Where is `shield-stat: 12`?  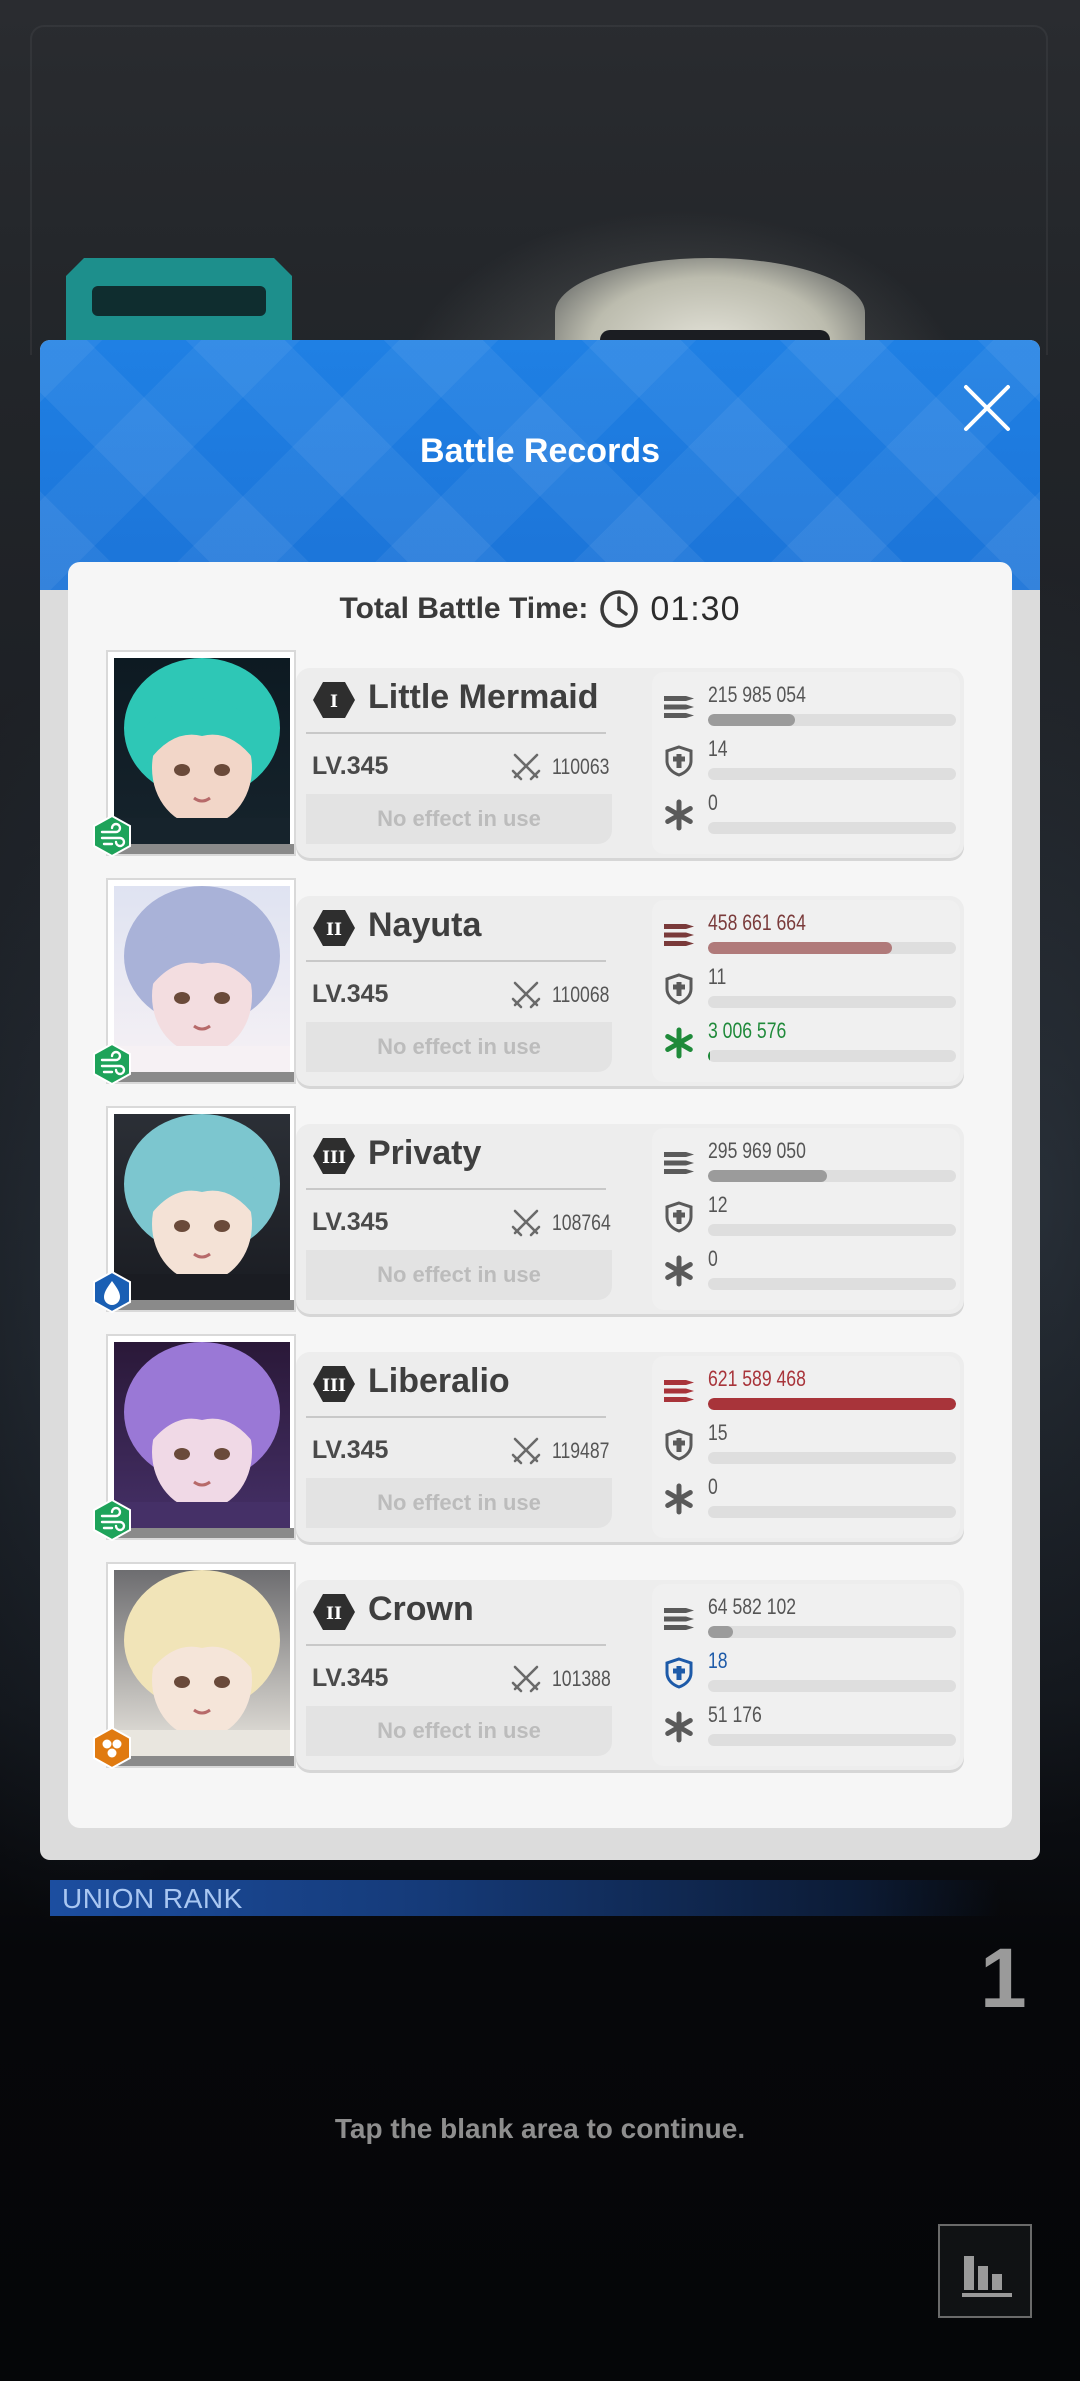
shield-stat: 12 is located at coordinates (806, 1215).